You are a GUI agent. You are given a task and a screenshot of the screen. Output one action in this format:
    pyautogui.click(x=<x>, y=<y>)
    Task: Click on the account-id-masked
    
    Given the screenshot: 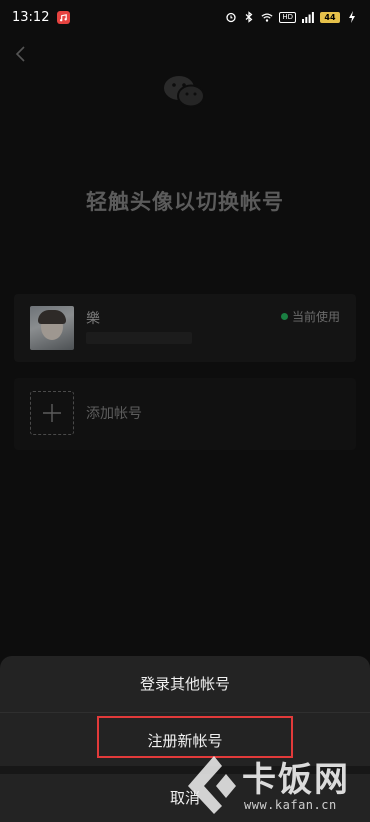 What is the action you would take?
    pyautogui.click(x=139, y=338)
    